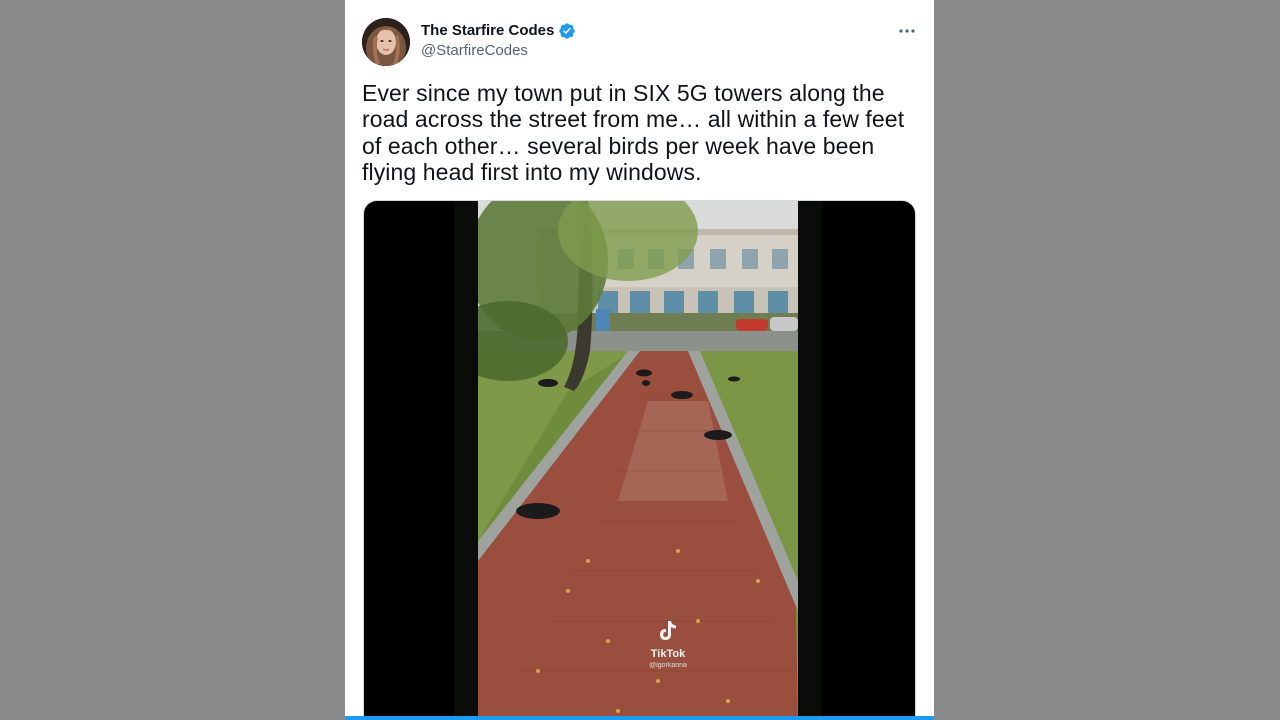  Describe the element at coordinates (810, 460) in the screenshot. I see `video-letterbox-right` at that location.